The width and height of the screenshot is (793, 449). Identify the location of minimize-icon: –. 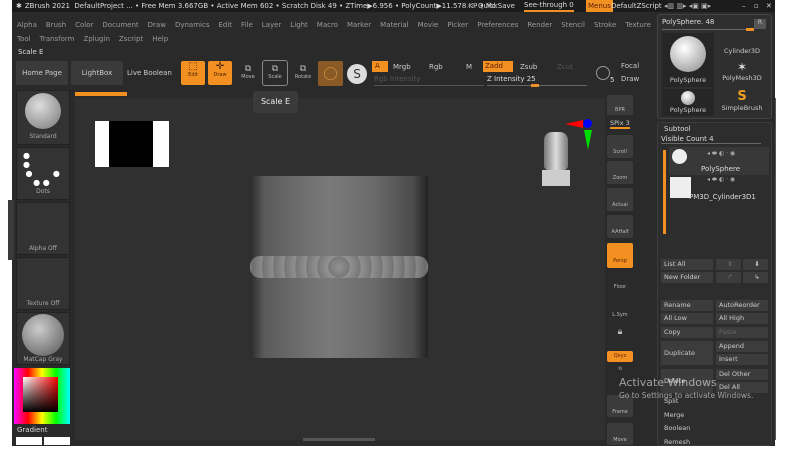
(744, 6).